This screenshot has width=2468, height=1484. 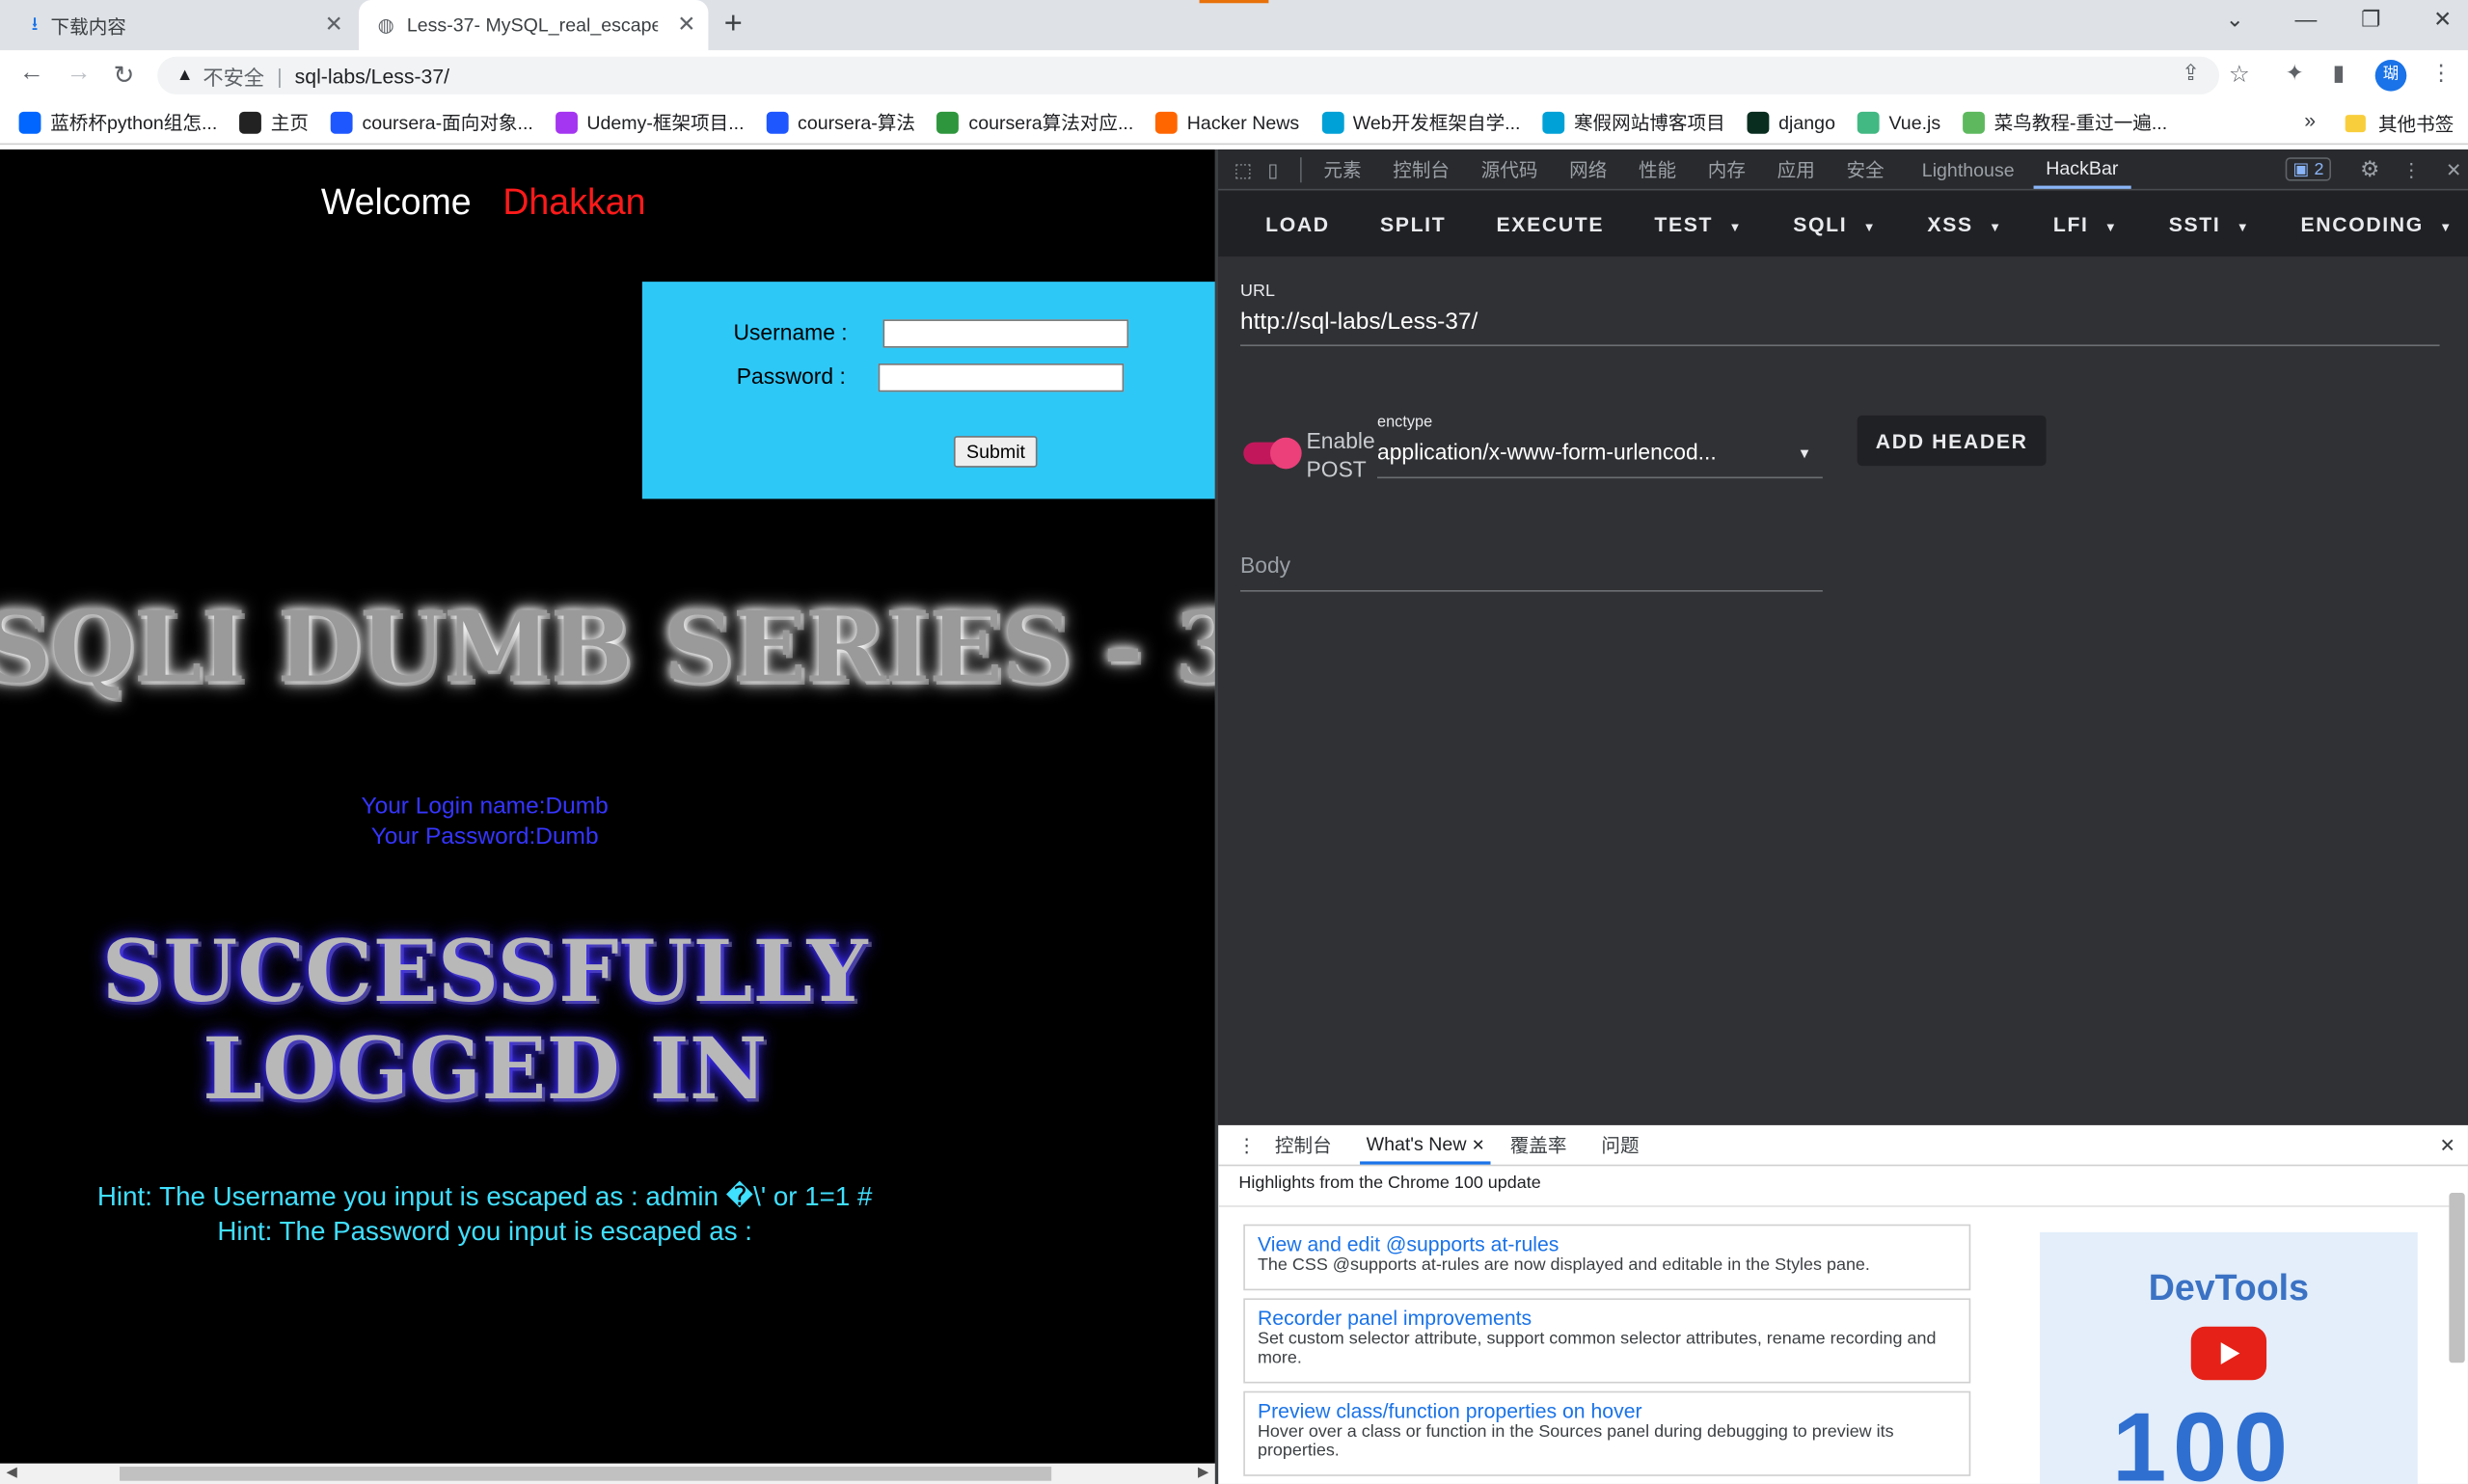 What do you see at coordinates (2239, 74) in the screenshot?
I see `bookmark-star-icon: ☆` at bounding box center [2239, 74].